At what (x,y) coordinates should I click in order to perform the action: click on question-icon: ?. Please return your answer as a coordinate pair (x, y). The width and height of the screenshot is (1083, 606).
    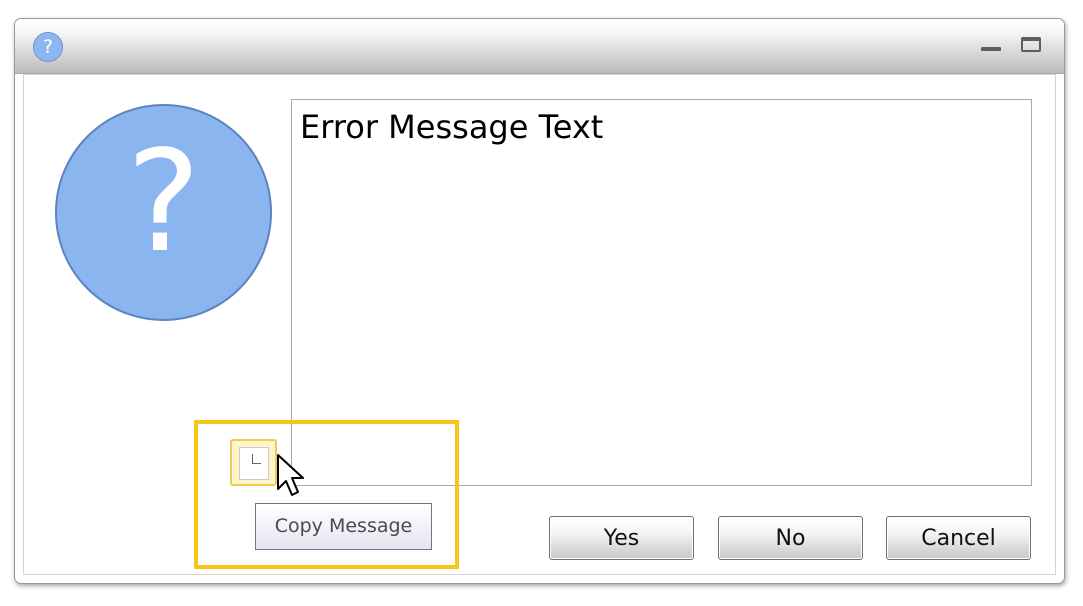
    Looking at the image, I should click on (48, 47).